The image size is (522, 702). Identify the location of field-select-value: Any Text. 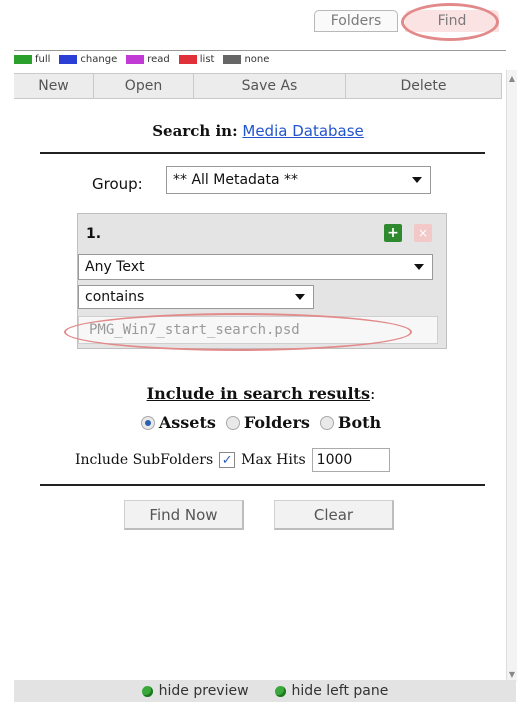
(115, 267).